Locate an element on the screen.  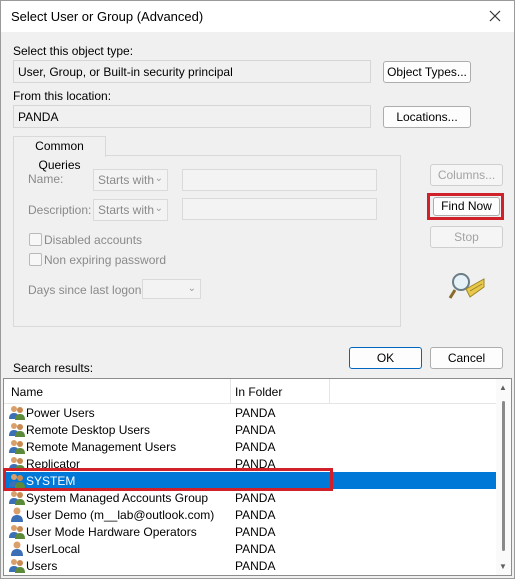
row-name: Power Users is located at coordinates (60, 413).